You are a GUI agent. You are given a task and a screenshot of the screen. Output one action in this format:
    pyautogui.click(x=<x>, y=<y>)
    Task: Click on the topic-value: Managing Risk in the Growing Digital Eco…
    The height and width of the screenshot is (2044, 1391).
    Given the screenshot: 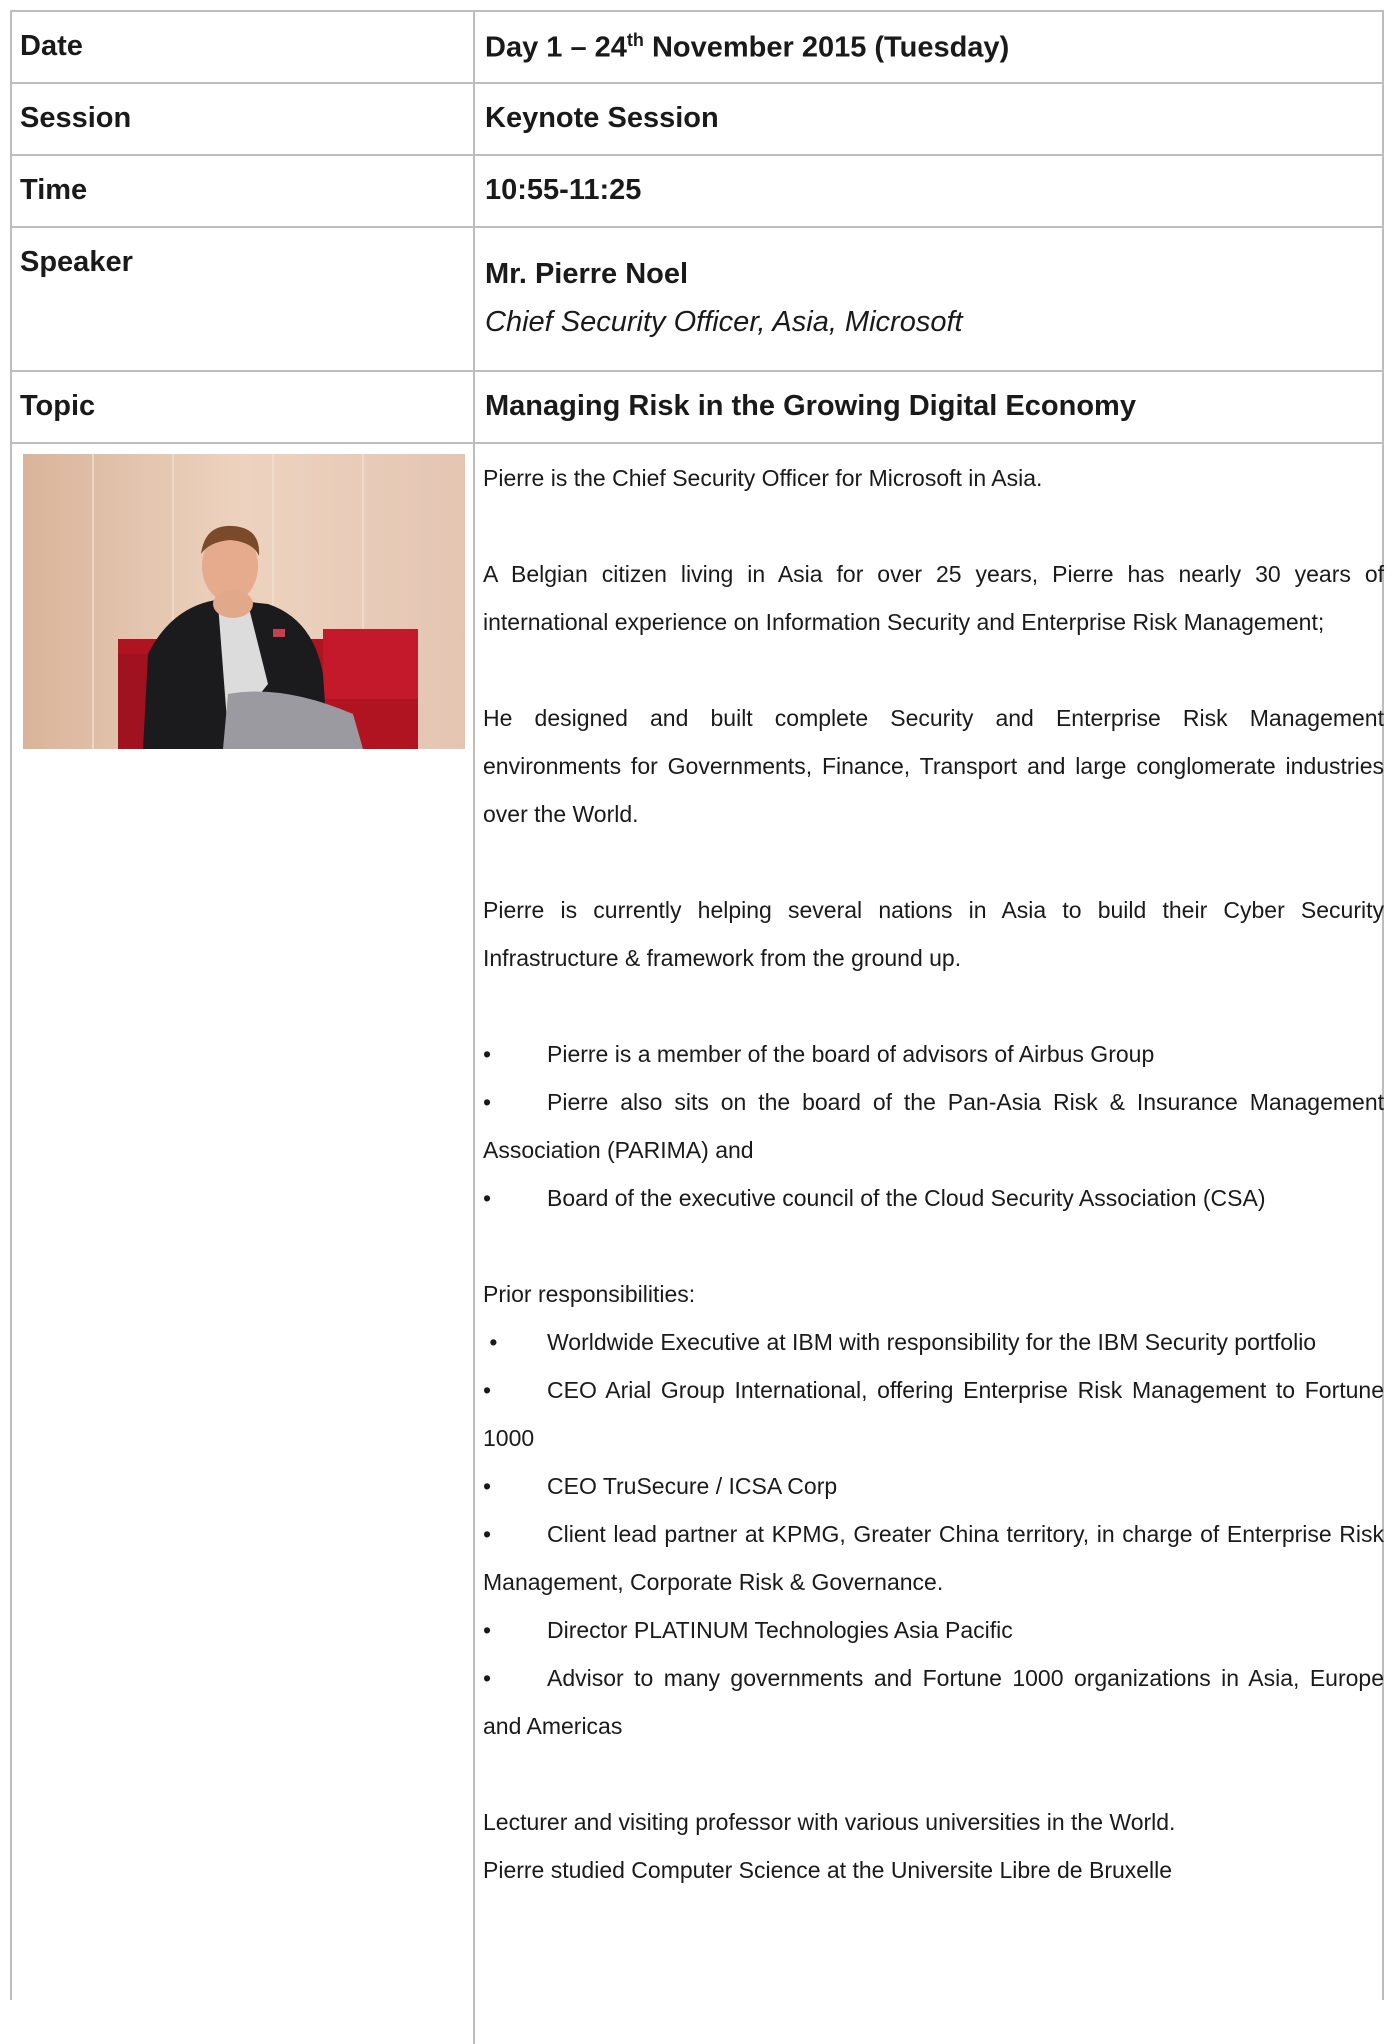 What is the action you would take?
    pyautogui.click(x=810, y=406)
    